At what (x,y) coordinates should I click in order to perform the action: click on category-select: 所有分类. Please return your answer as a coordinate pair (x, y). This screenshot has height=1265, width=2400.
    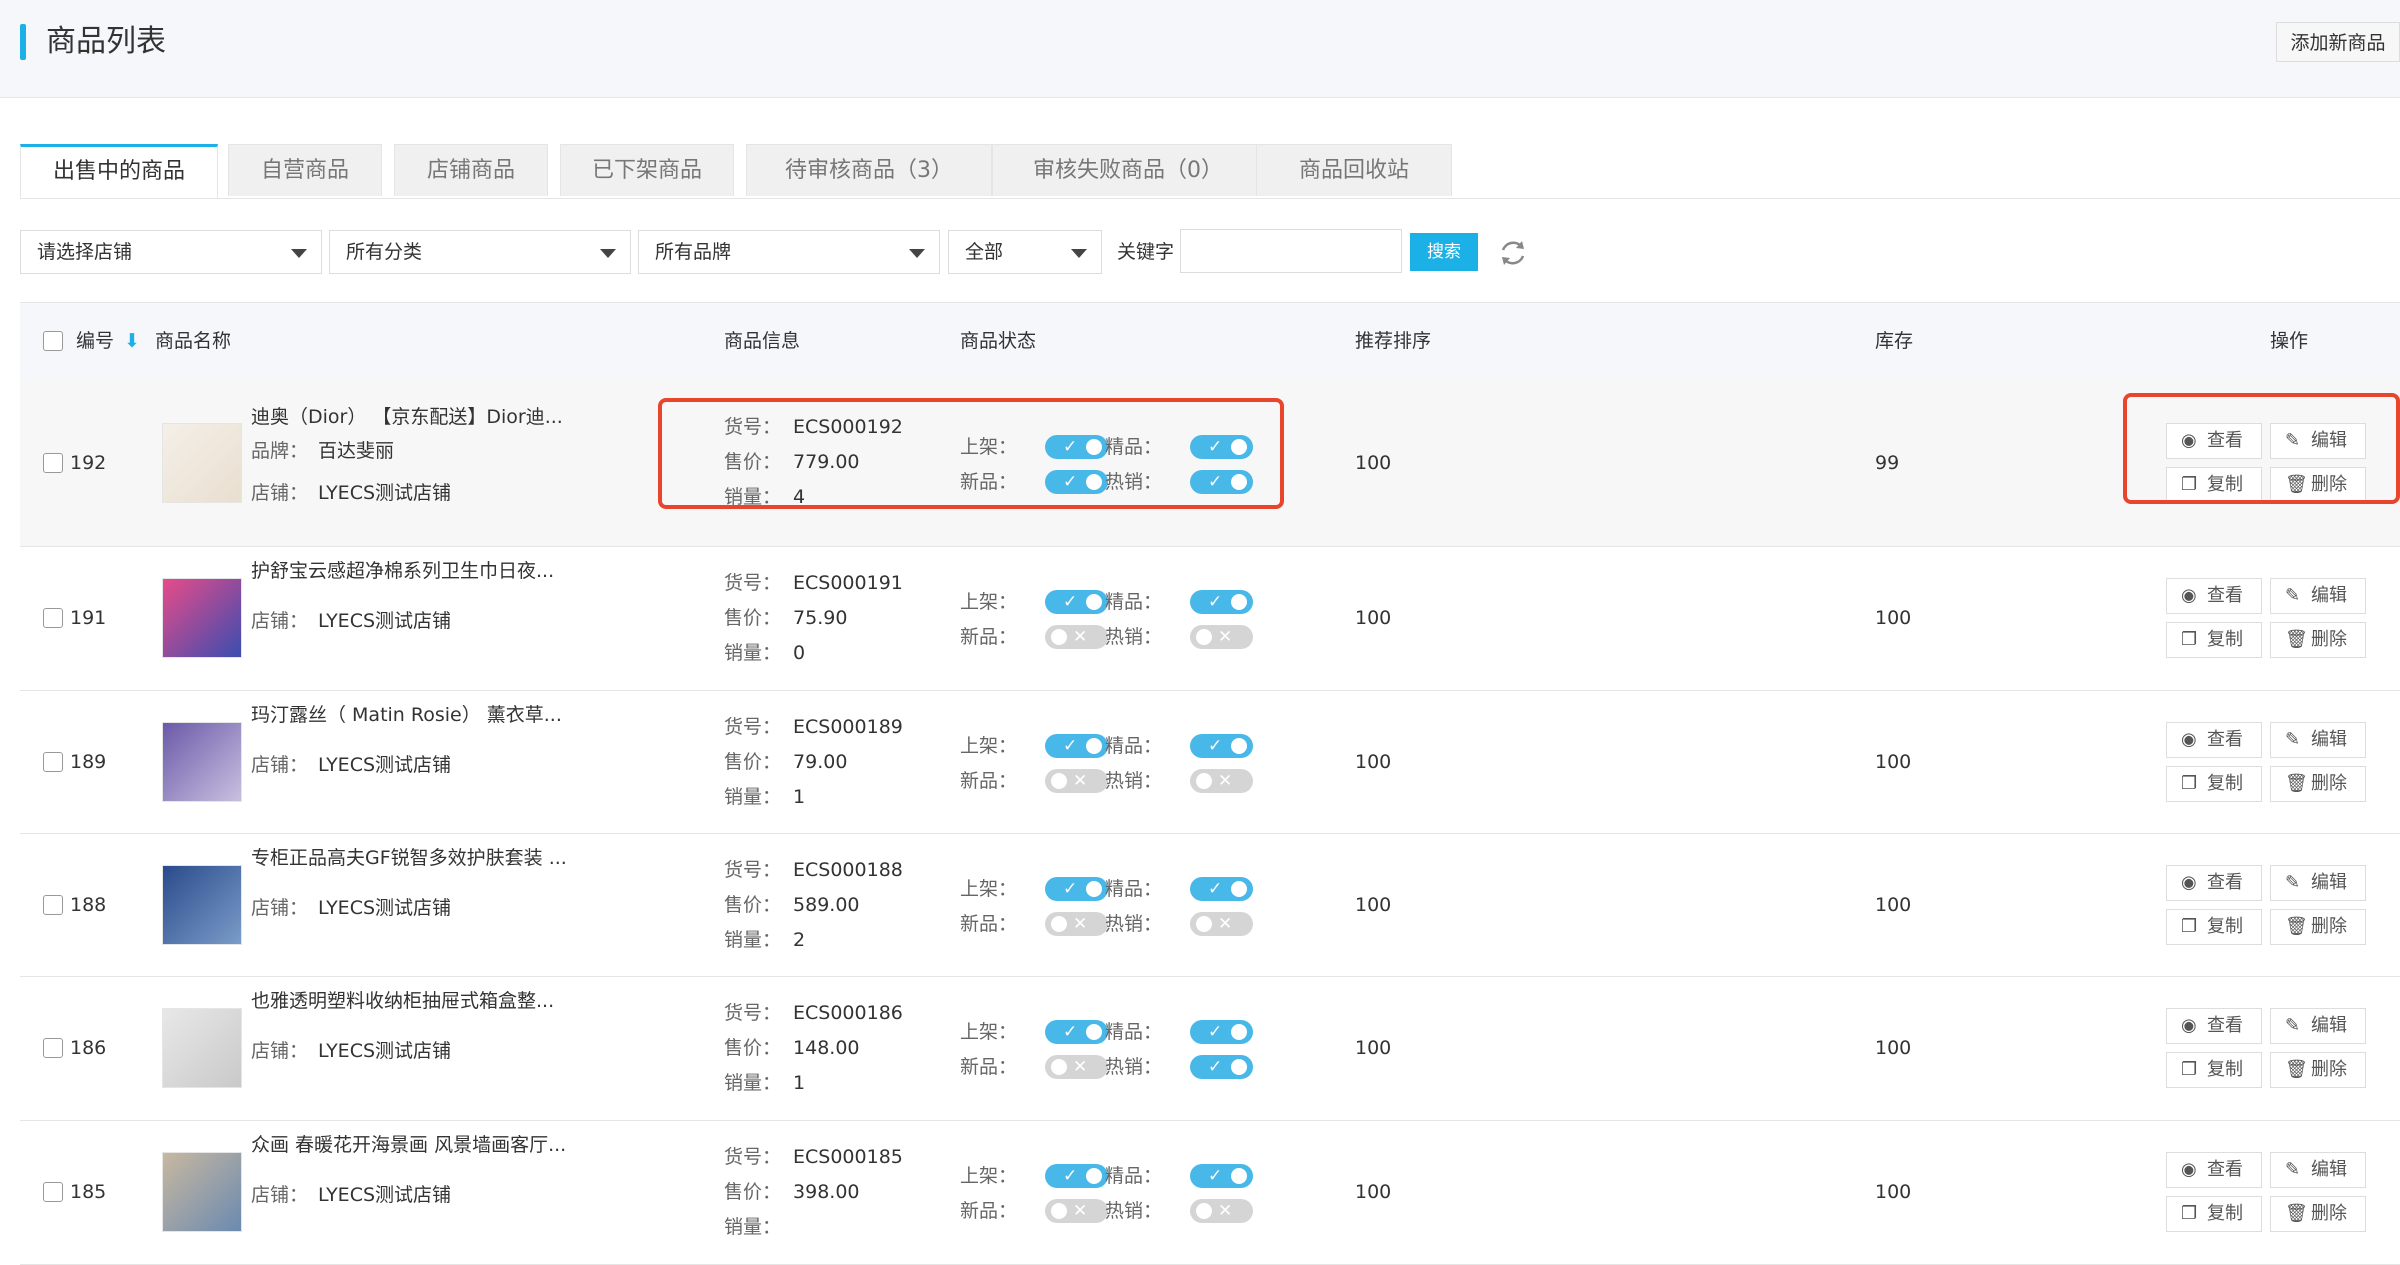
    Looking at the image, I should click on (480, 252).